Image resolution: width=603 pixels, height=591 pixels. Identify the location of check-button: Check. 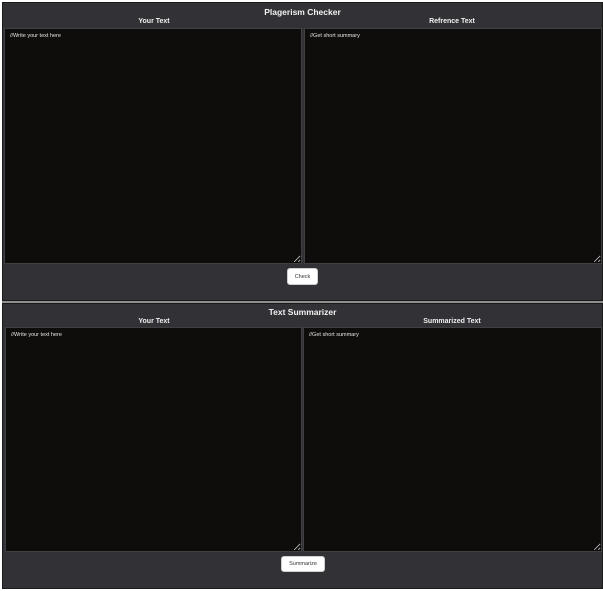
(302, 276).